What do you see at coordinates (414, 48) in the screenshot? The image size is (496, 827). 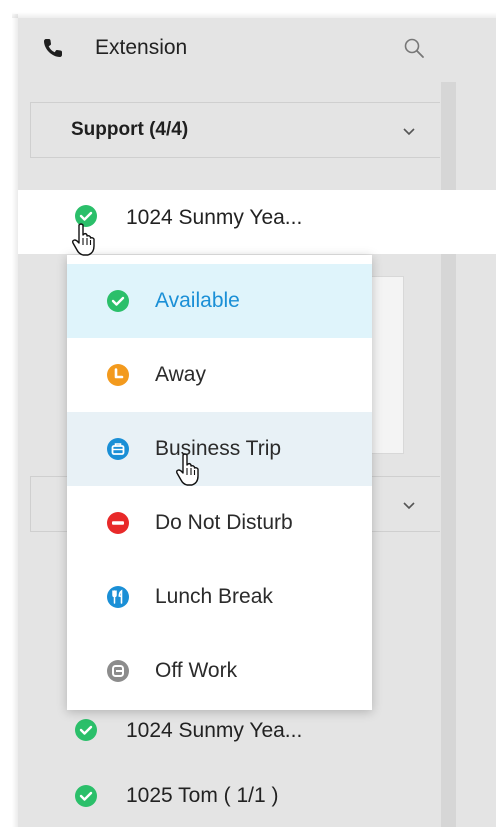 I see `search-icon` at bounding box center [414, 48].